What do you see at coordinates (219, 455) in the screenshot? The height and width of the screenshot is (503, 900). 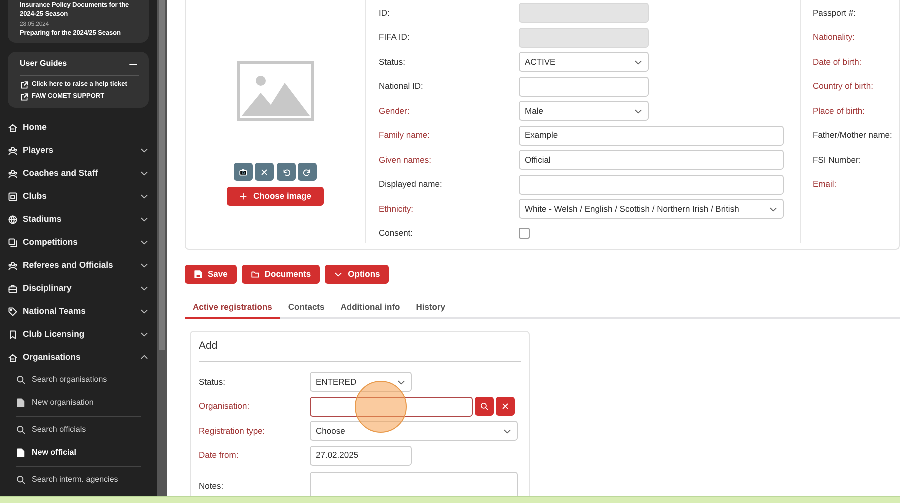 I see `field-label: Date from:` at bounding box center [219, 455].